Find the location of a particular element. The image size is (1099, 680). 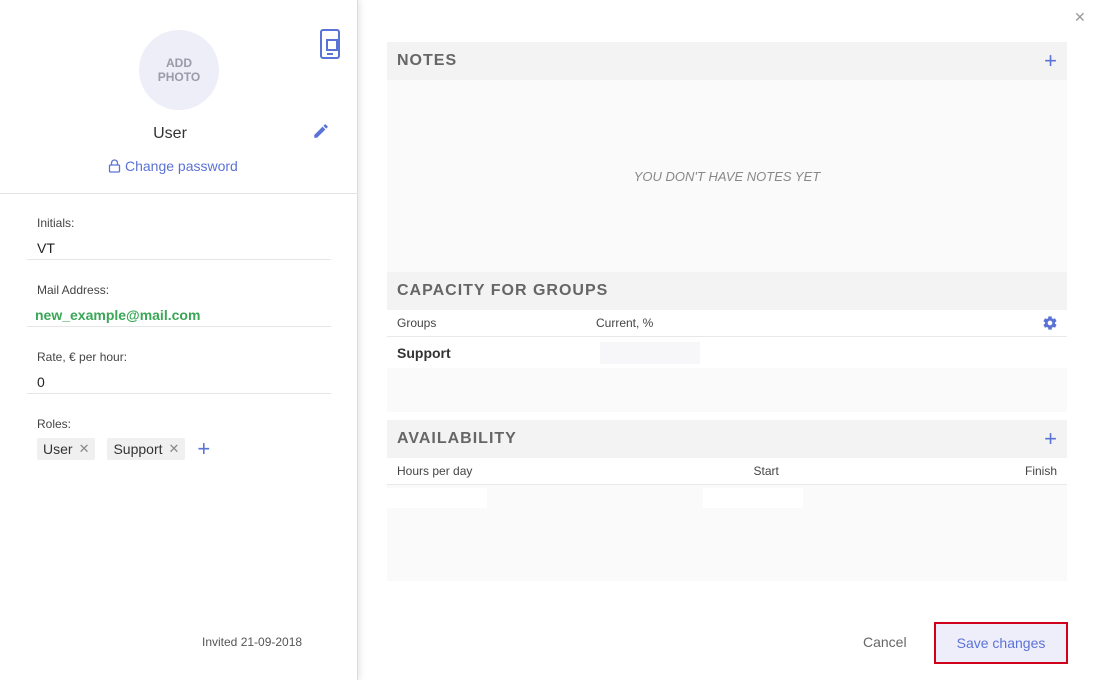

role-chip-label: User is located at coordinates (58, 449).